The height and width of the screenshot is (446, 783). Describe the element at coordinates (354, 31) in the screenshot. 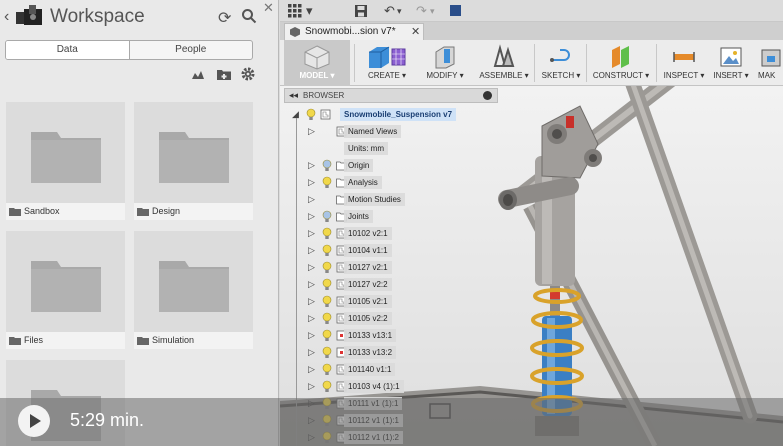

I see `document-tab: Snowmobi...sion v7* ✕` at that location.